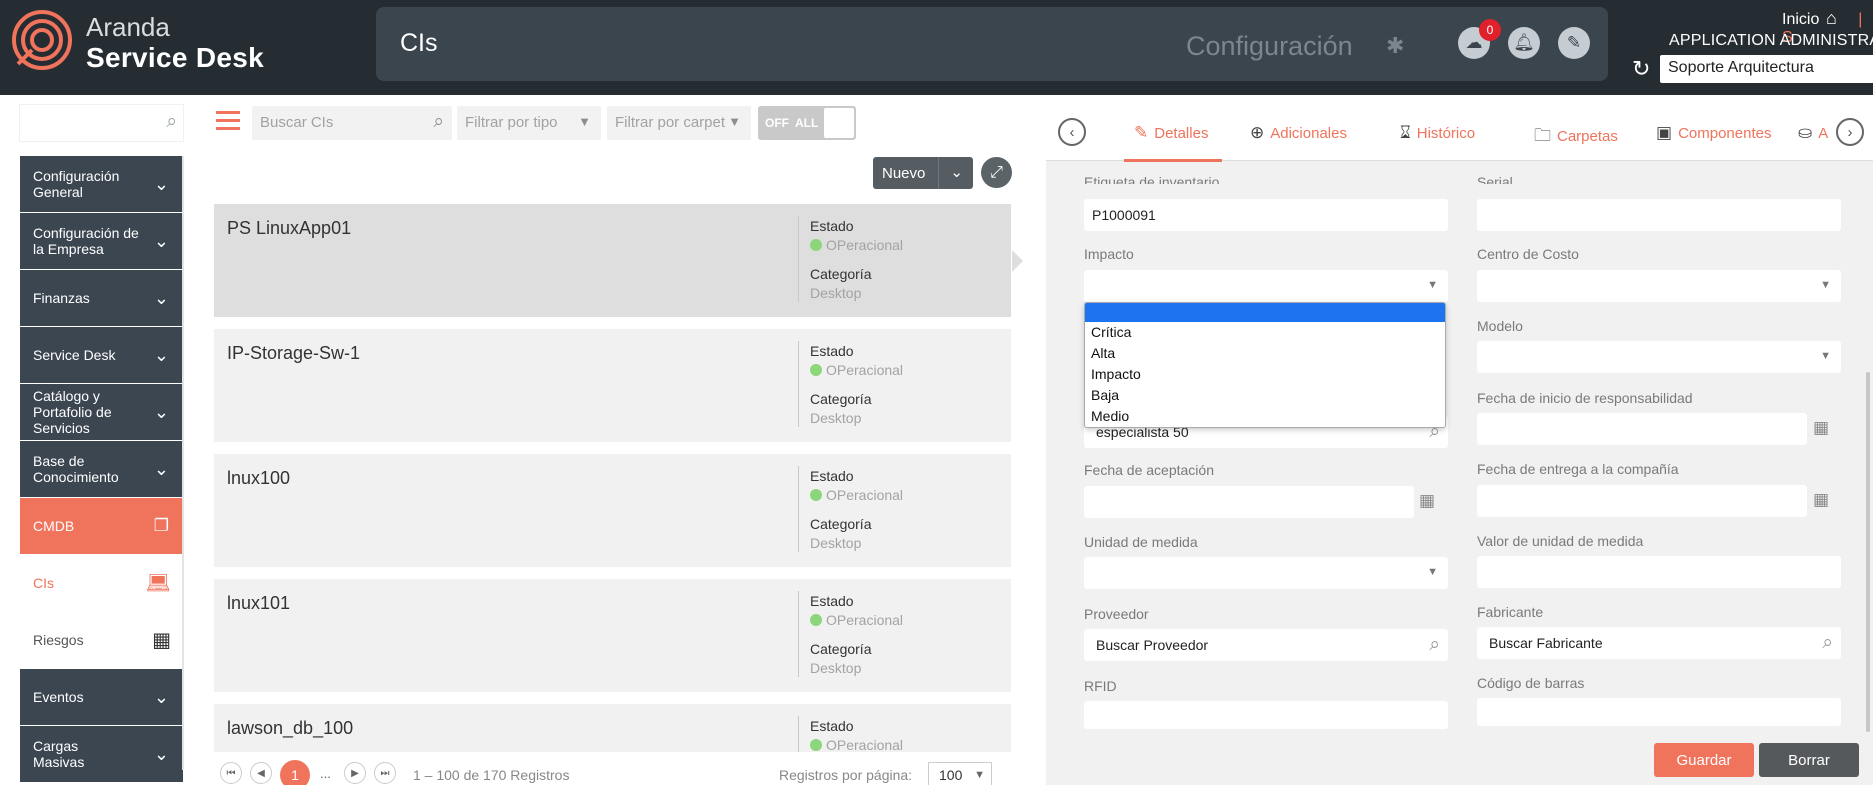 The image size is (1873, 785). What do you see at coordinates (101, 754) in the screenshot?
I see `sidebar-item-cargas-masivas: Cargas Masivas ⌄` at bounding box center [101, 754].